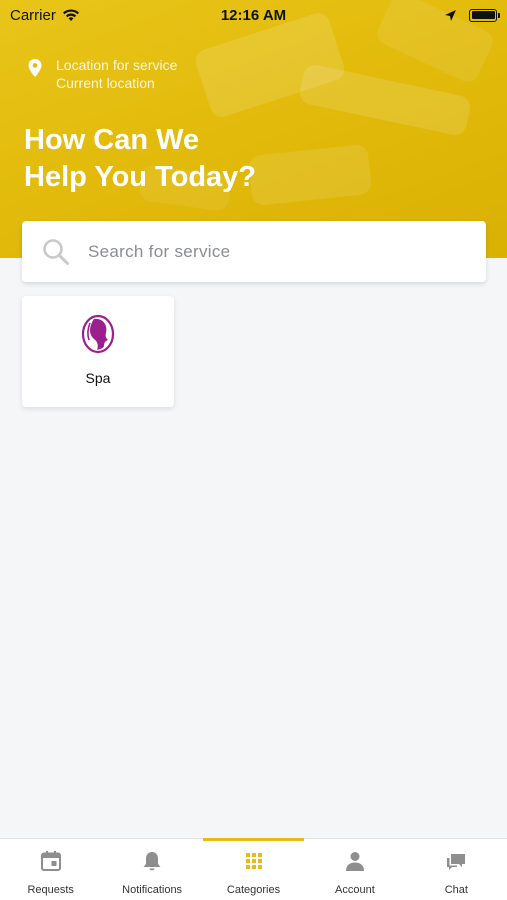 This screenshot has width=507, height=900. What do you see at coordinates (56, 251) in the screenshot?
I see `search-icon` at bounding box center [56, 251].